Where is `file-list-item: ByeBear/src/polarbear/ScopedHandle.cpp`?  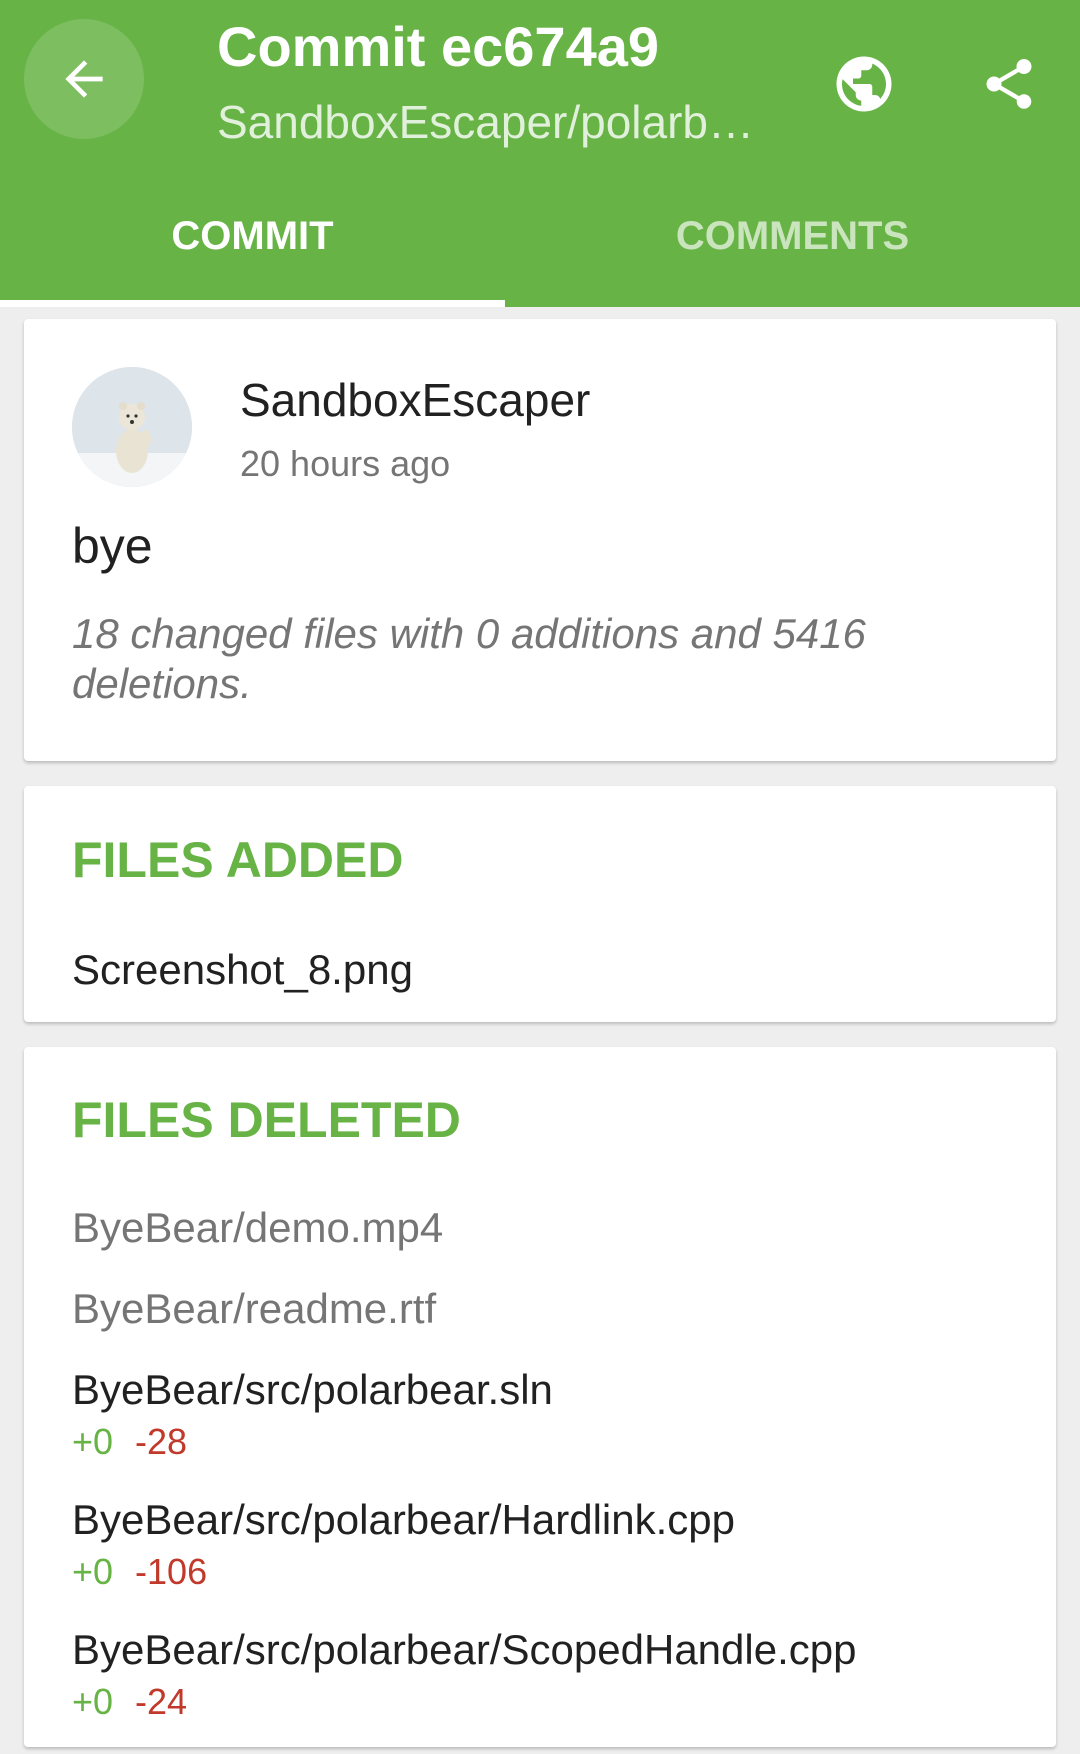
file-list-item: ByeBear/src/polarbear/ScopedHandle.cpp is located at coordinates (552, 1650).